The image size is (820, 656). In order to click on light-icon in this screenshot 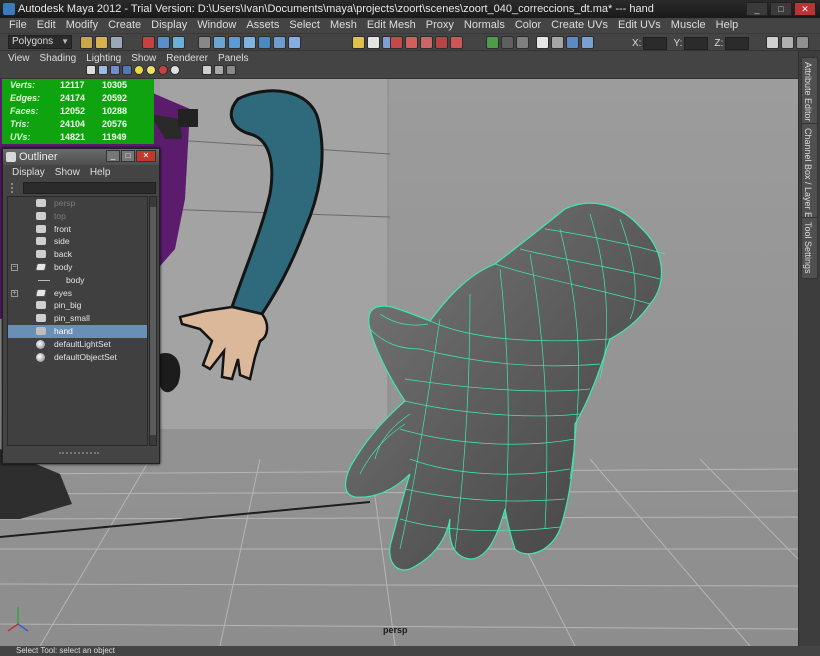, I will do `click(139, 70)`.